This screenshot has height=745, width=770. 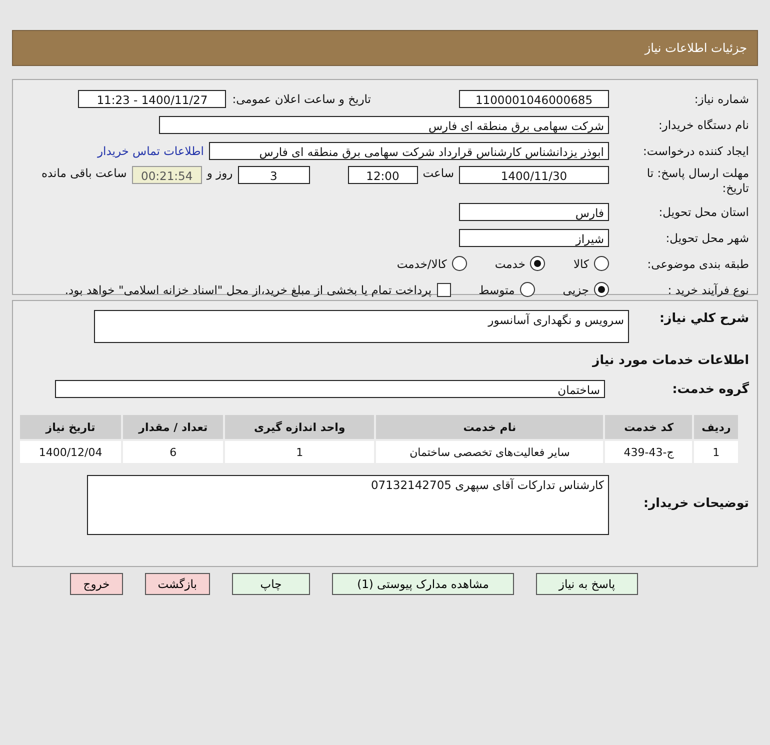 I want to click on remaining-time-field: 00:21:54, so click(x=167, y=175).